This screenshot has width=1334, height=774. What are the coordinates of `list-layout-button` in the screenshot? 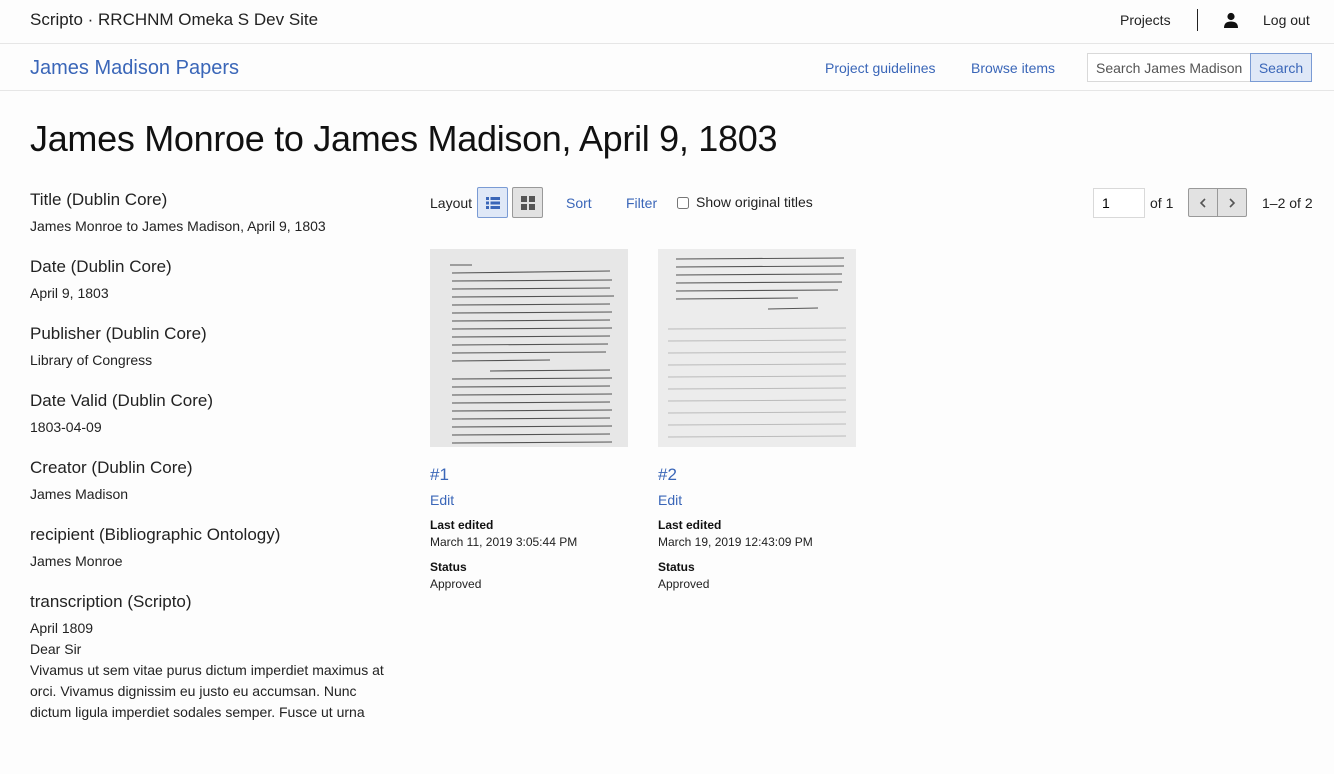 It's located at (492, 202).